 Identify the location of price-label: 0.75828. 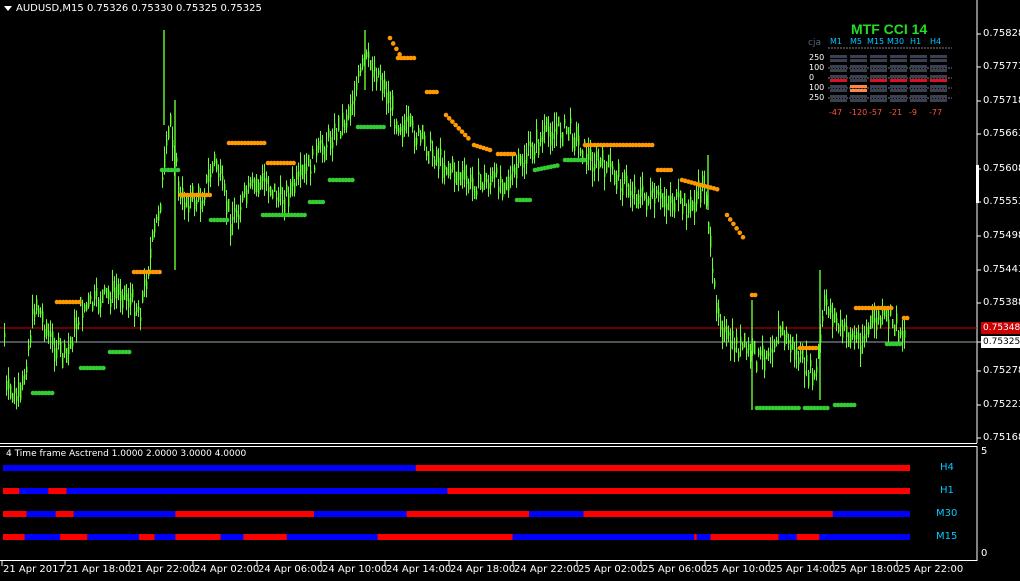
(1001, 33).